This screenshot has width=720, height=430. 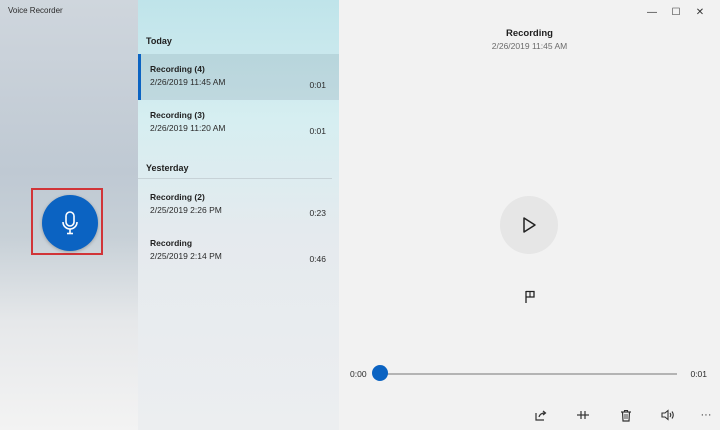 I want to click on recording-date: 2/26/2019 11:45 AM, so click(x=188, y=82).